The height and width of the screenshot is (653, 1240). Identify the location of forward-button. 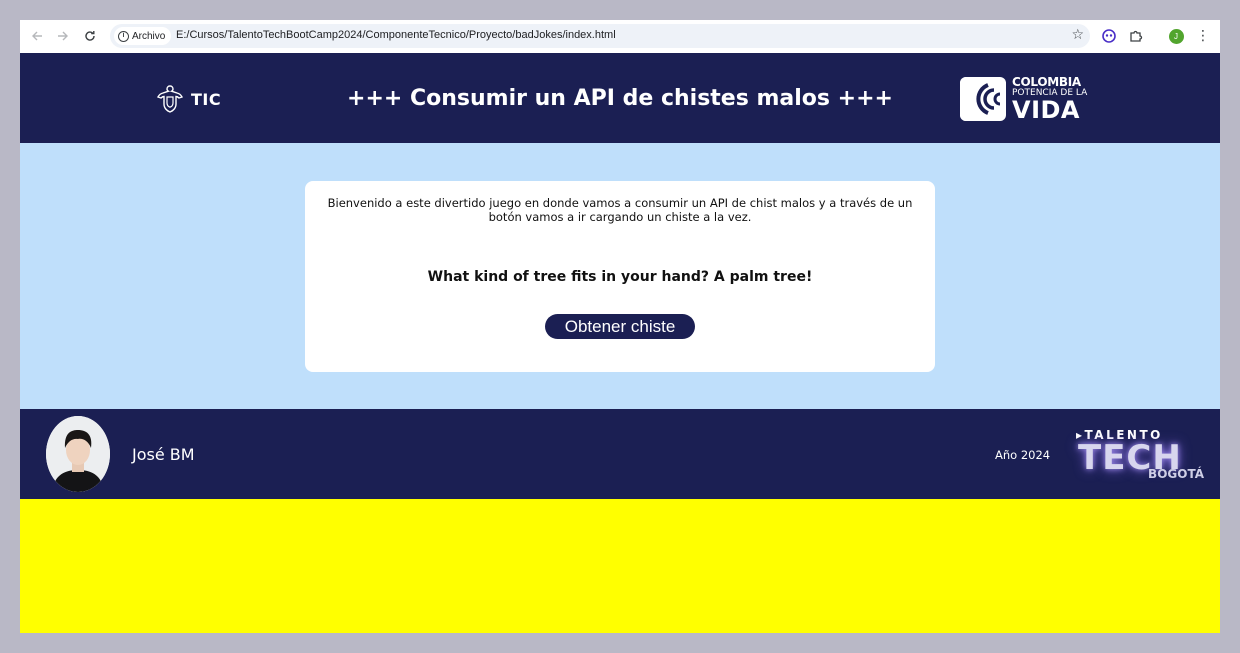
(63, 36).